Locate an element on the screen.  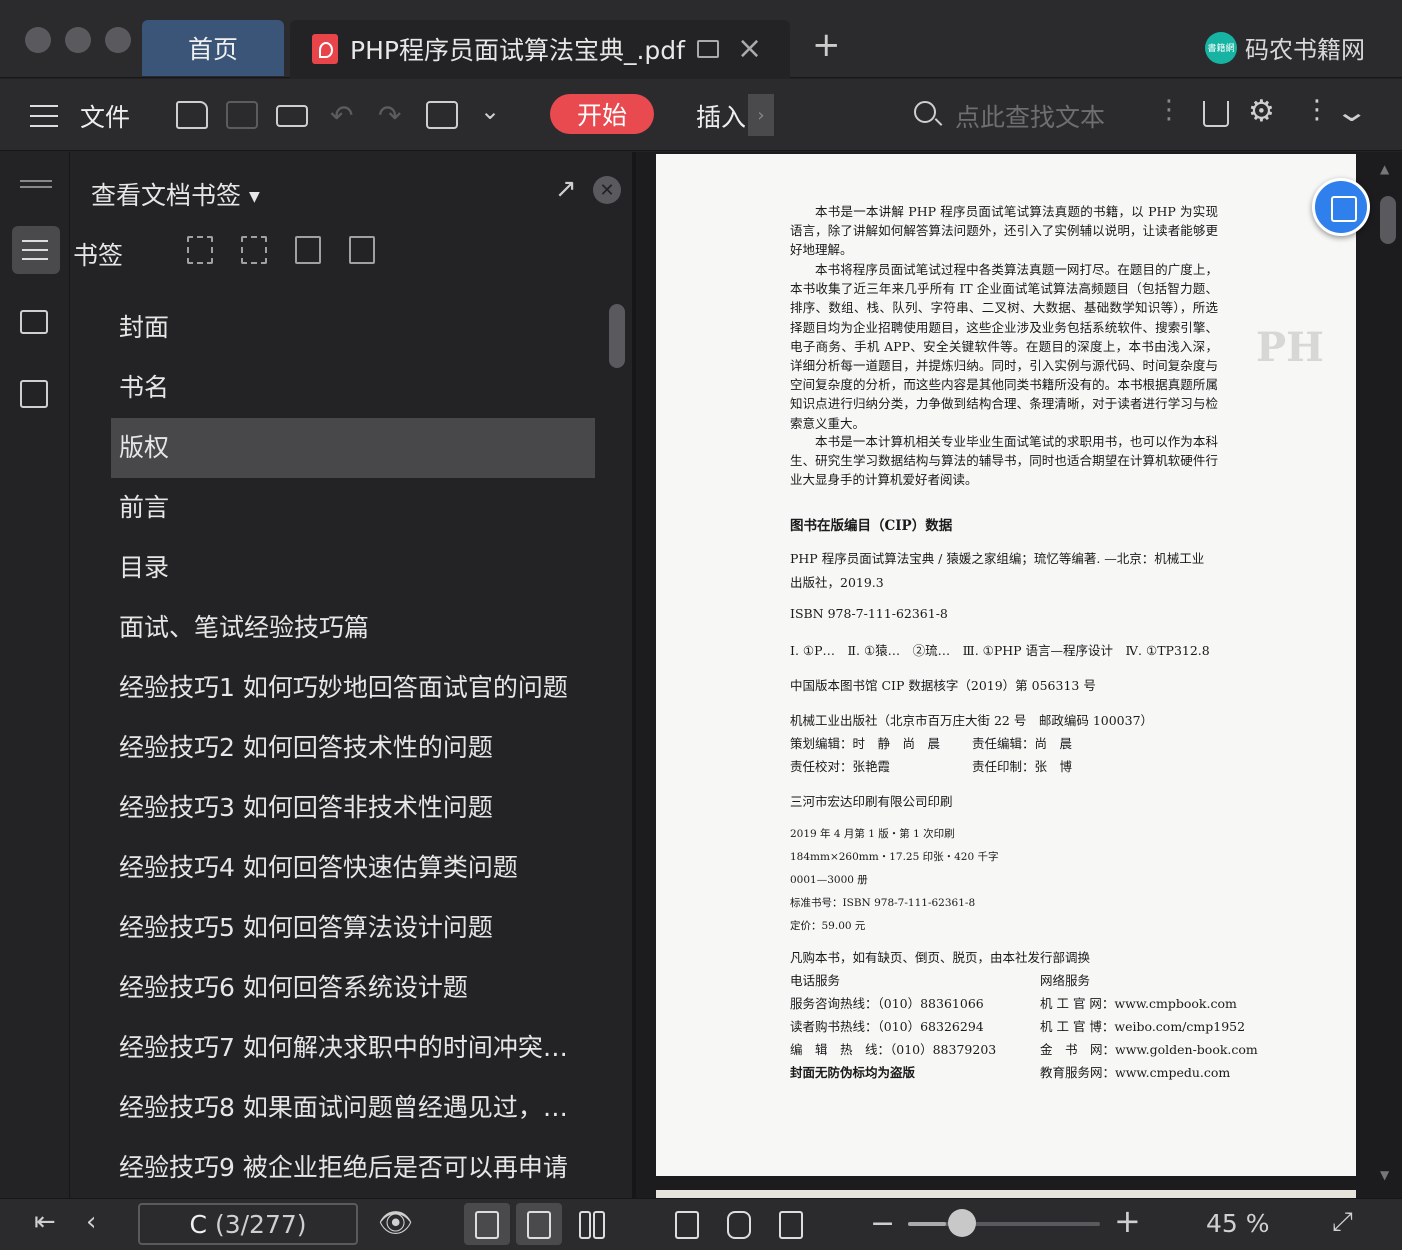
cip-line-2: 出版社，2019.3 is located at coordinates (837, 582).